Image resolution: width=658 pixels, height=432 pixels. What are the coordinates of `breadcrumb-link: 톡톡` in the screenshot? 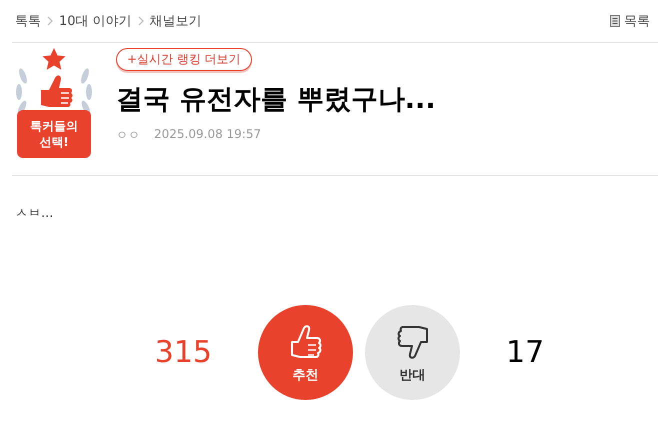 It's located at (28, 21).